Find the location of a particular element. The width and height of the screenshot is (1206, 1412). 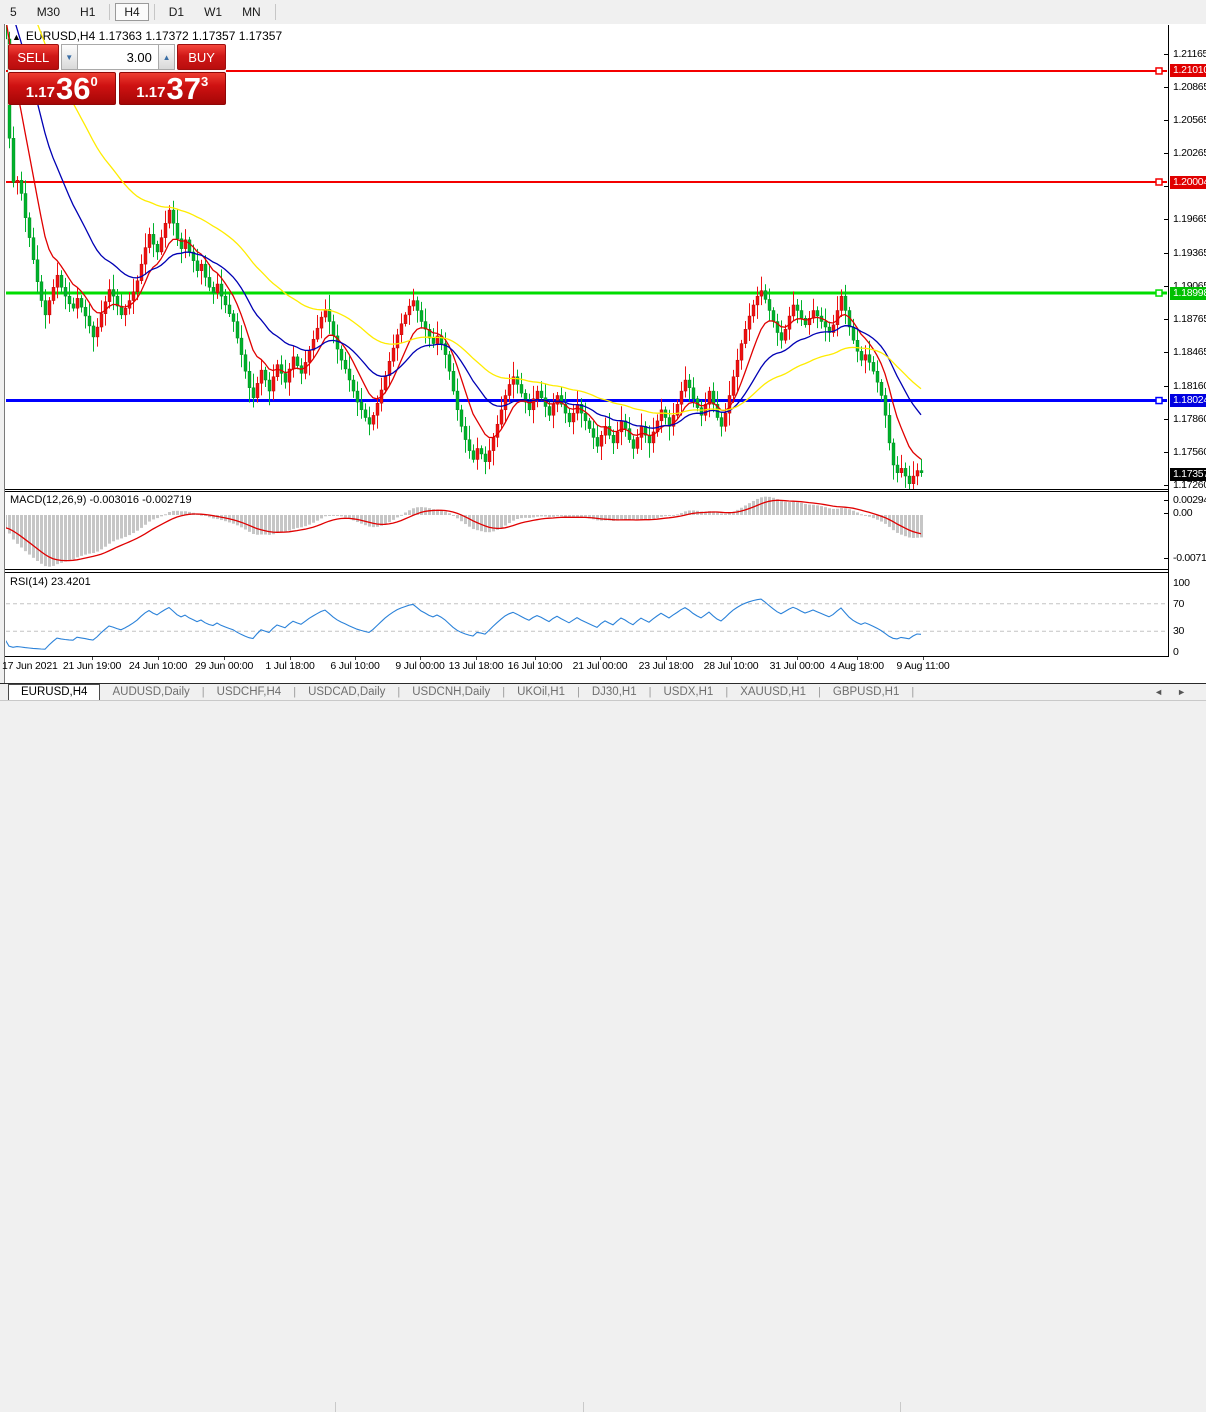

symbol-tab-usdchf: USDCHF,H4 is located at coordinates (249, 692).